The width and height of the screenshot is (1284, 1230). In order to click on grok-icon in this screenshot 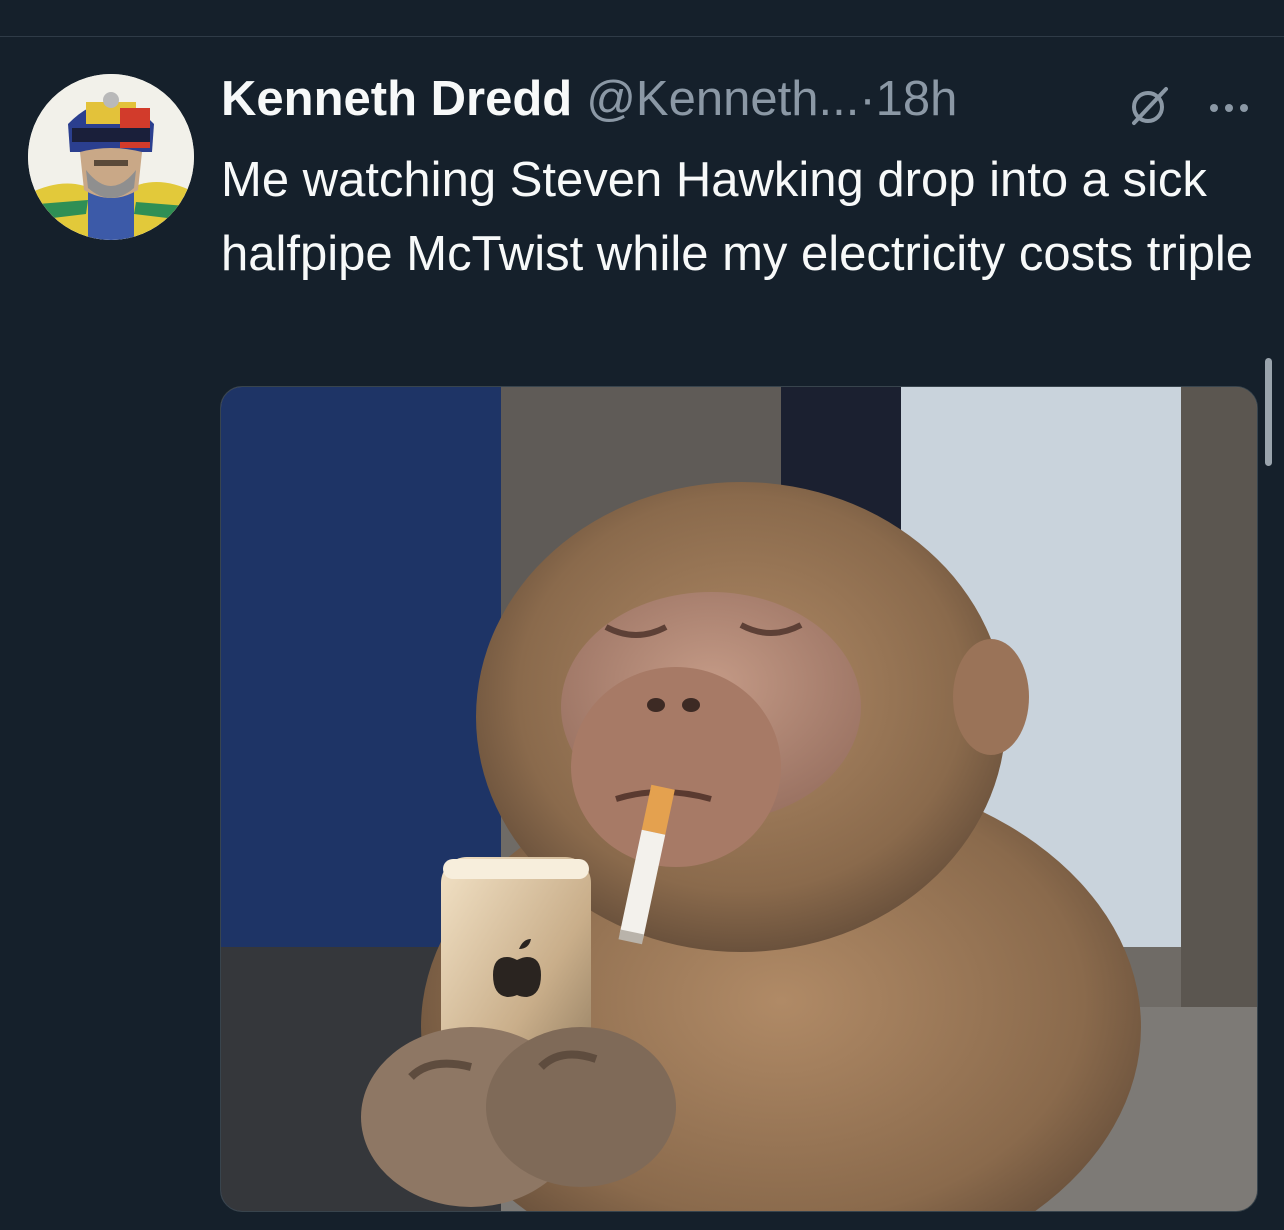, I will do `click(1149, 106)`.